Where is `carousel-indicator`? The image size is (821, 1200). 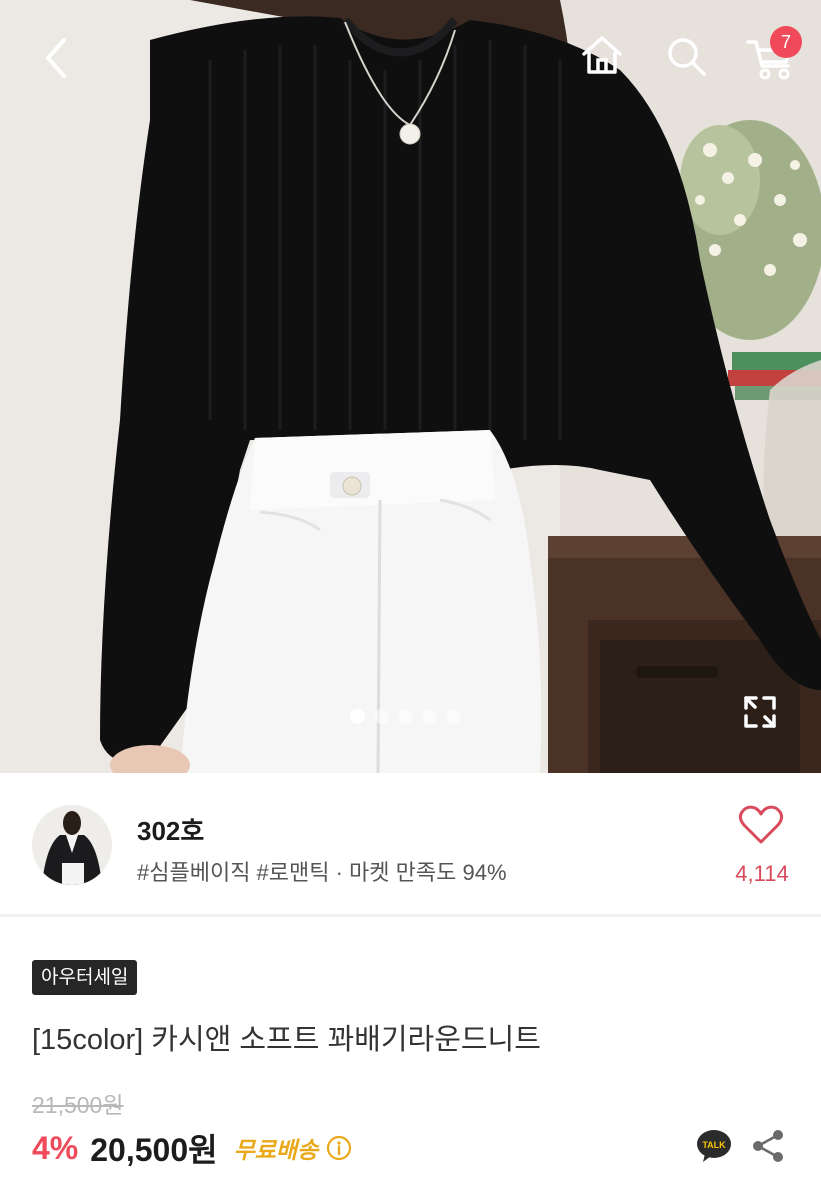
carousel-indicator is located at coordinates (405, 717).